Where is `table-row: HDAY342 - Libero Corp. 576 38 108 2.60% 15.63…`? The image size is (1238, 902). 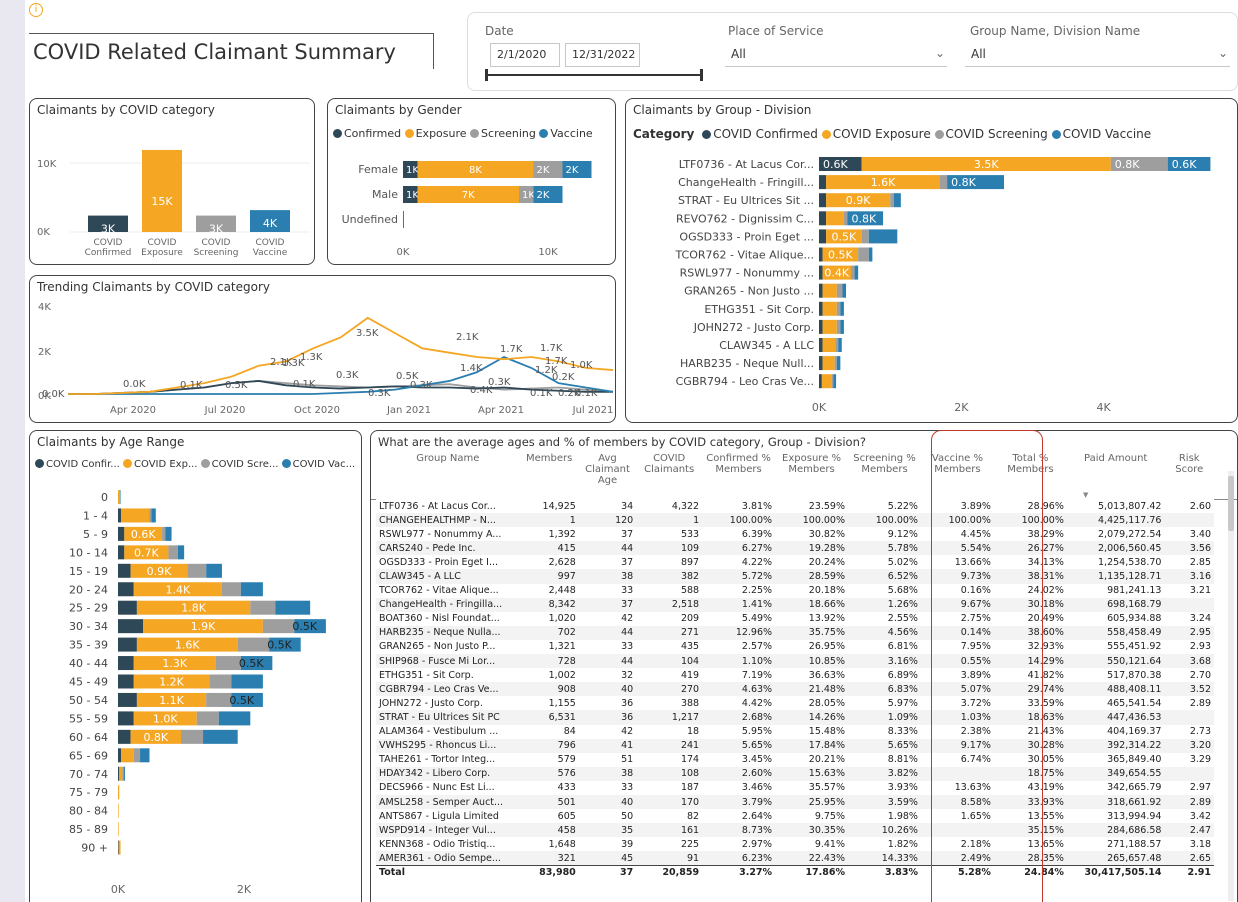
table-row: HDAY342 - Libero Corp. 576 38 108 2.60% 15.63… is located at coordinates (795, 773).